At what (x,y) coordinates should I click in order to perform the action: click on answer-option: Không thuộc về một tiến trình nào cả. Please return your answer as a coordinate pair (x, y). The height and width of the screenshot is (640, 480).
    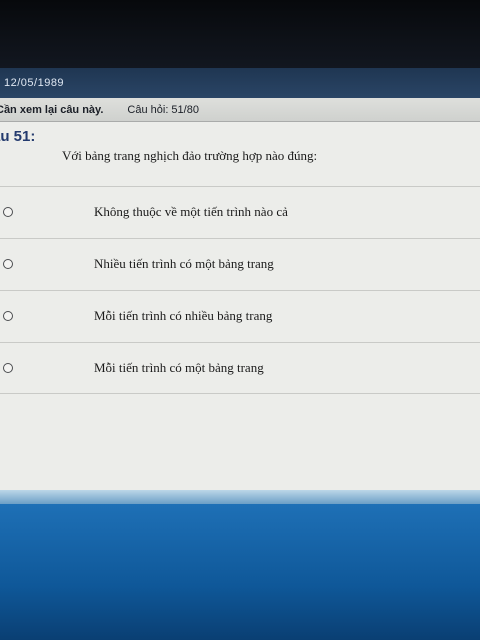
    Looking at the image, I should click on (240, 212).